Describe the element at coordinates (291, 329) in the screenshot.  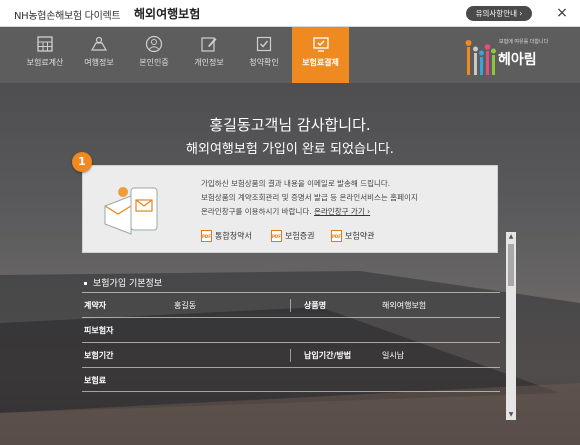
I see `table-row: 피보험자` at that location.